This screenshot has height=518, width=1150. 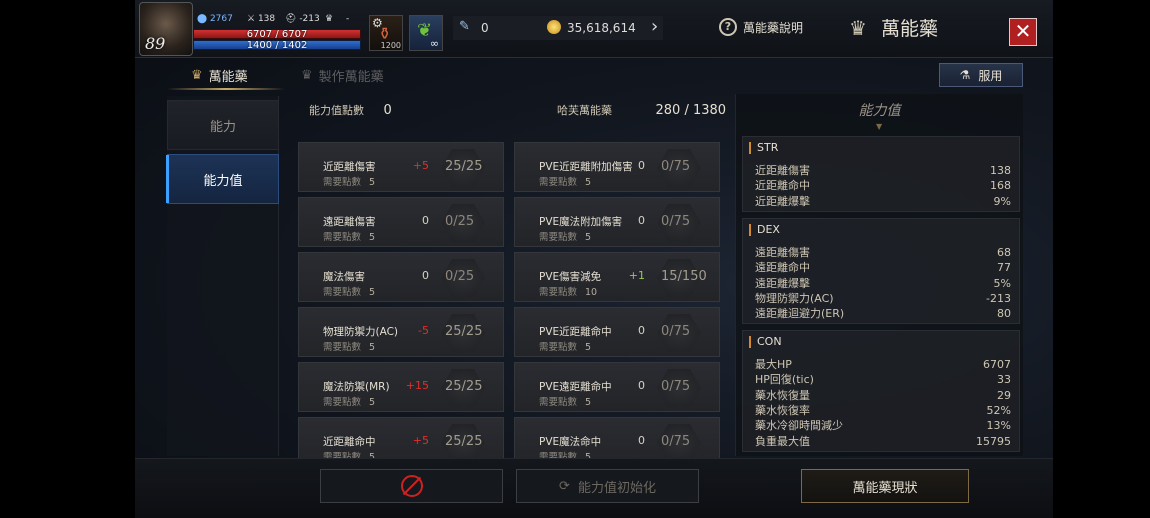 I want to click on help-button: ? 萬能藥說明, so click(x=761, y=27).